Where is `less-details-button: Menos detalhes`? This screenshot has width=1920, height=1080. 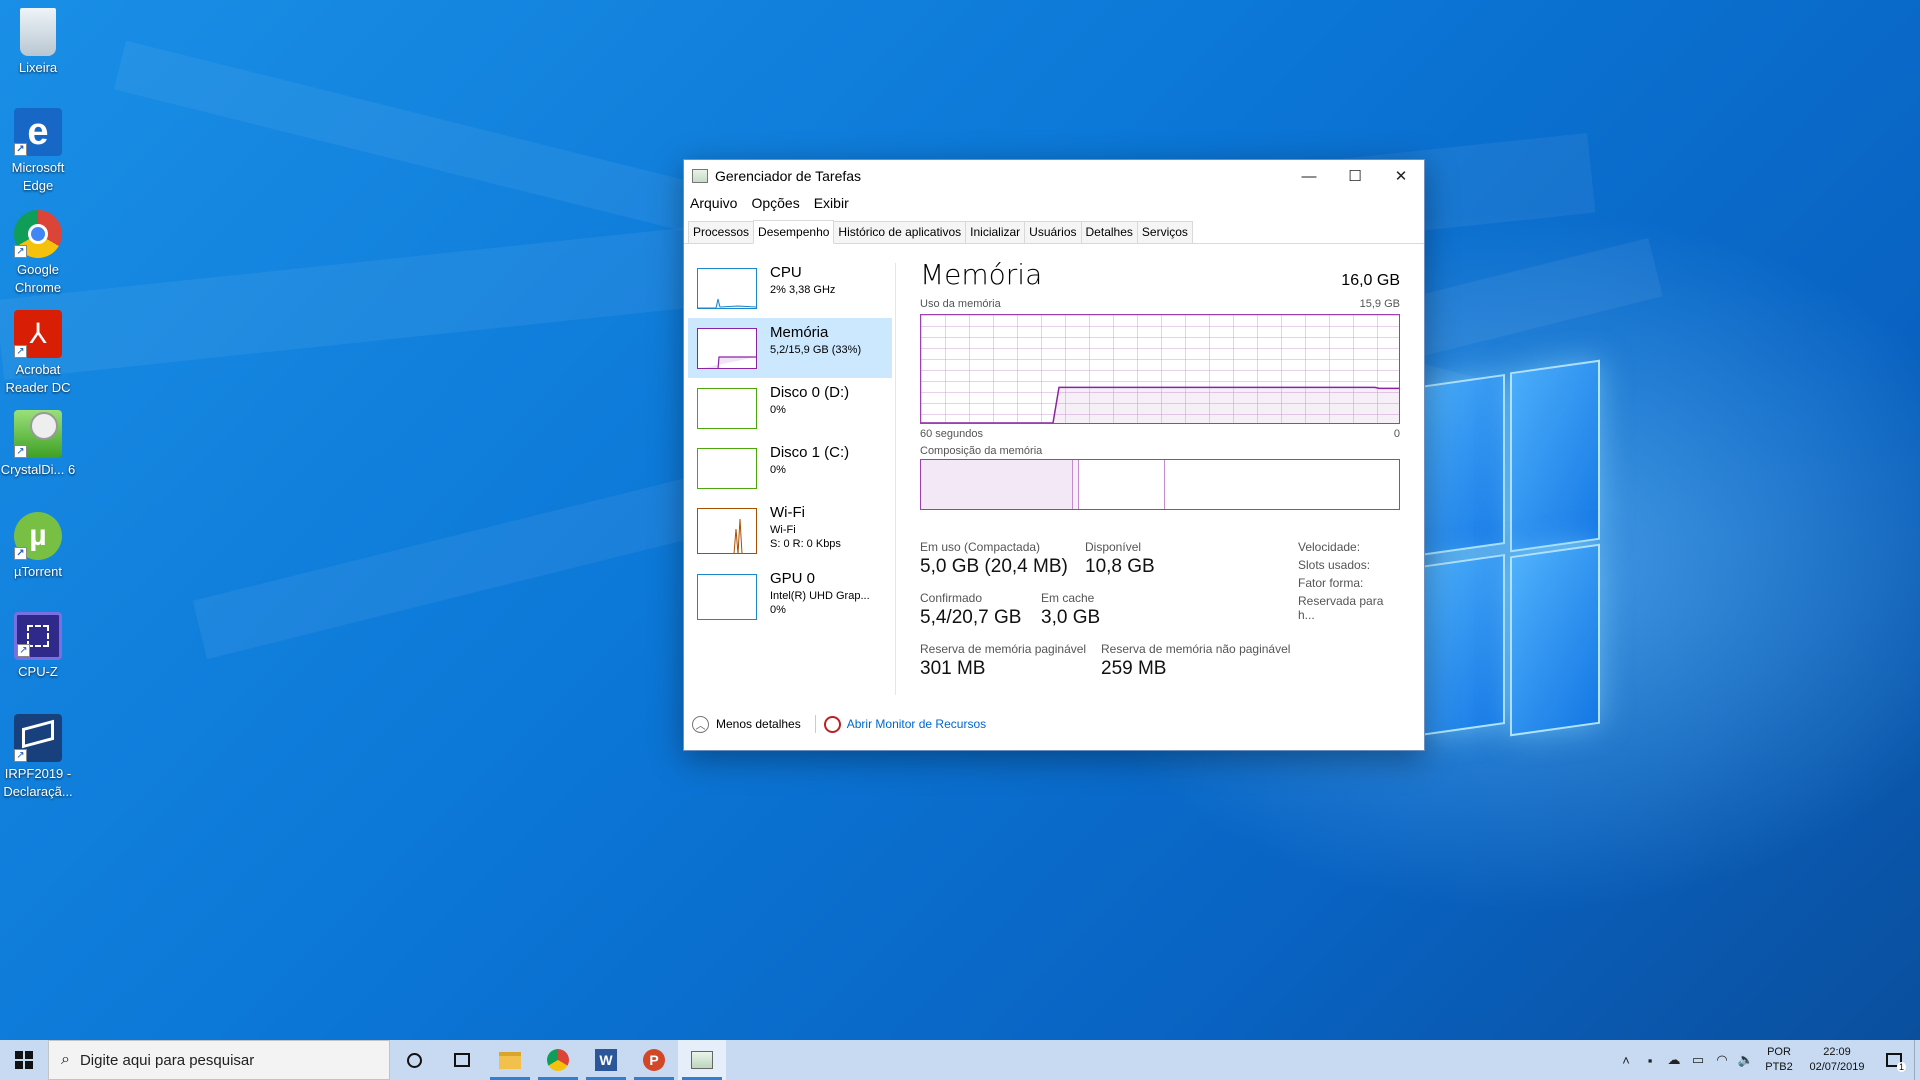
less-details-button: Menos detalhes is located at coordinates (758, 724).